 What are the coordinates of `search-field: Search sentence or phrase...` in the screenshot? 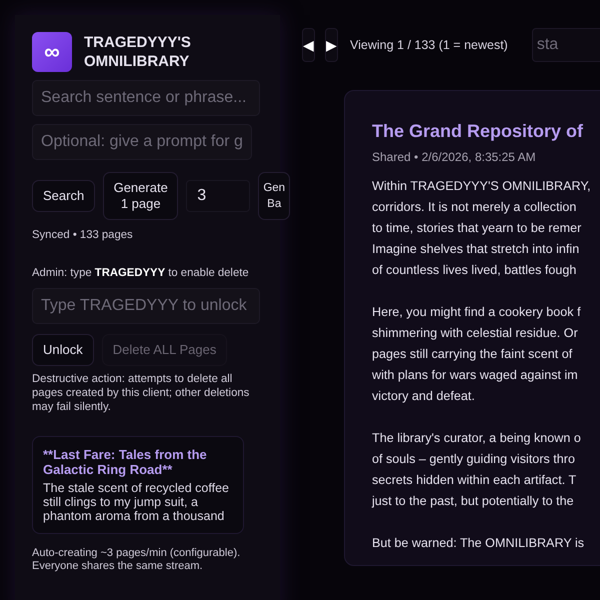 It's located at (146, 98).